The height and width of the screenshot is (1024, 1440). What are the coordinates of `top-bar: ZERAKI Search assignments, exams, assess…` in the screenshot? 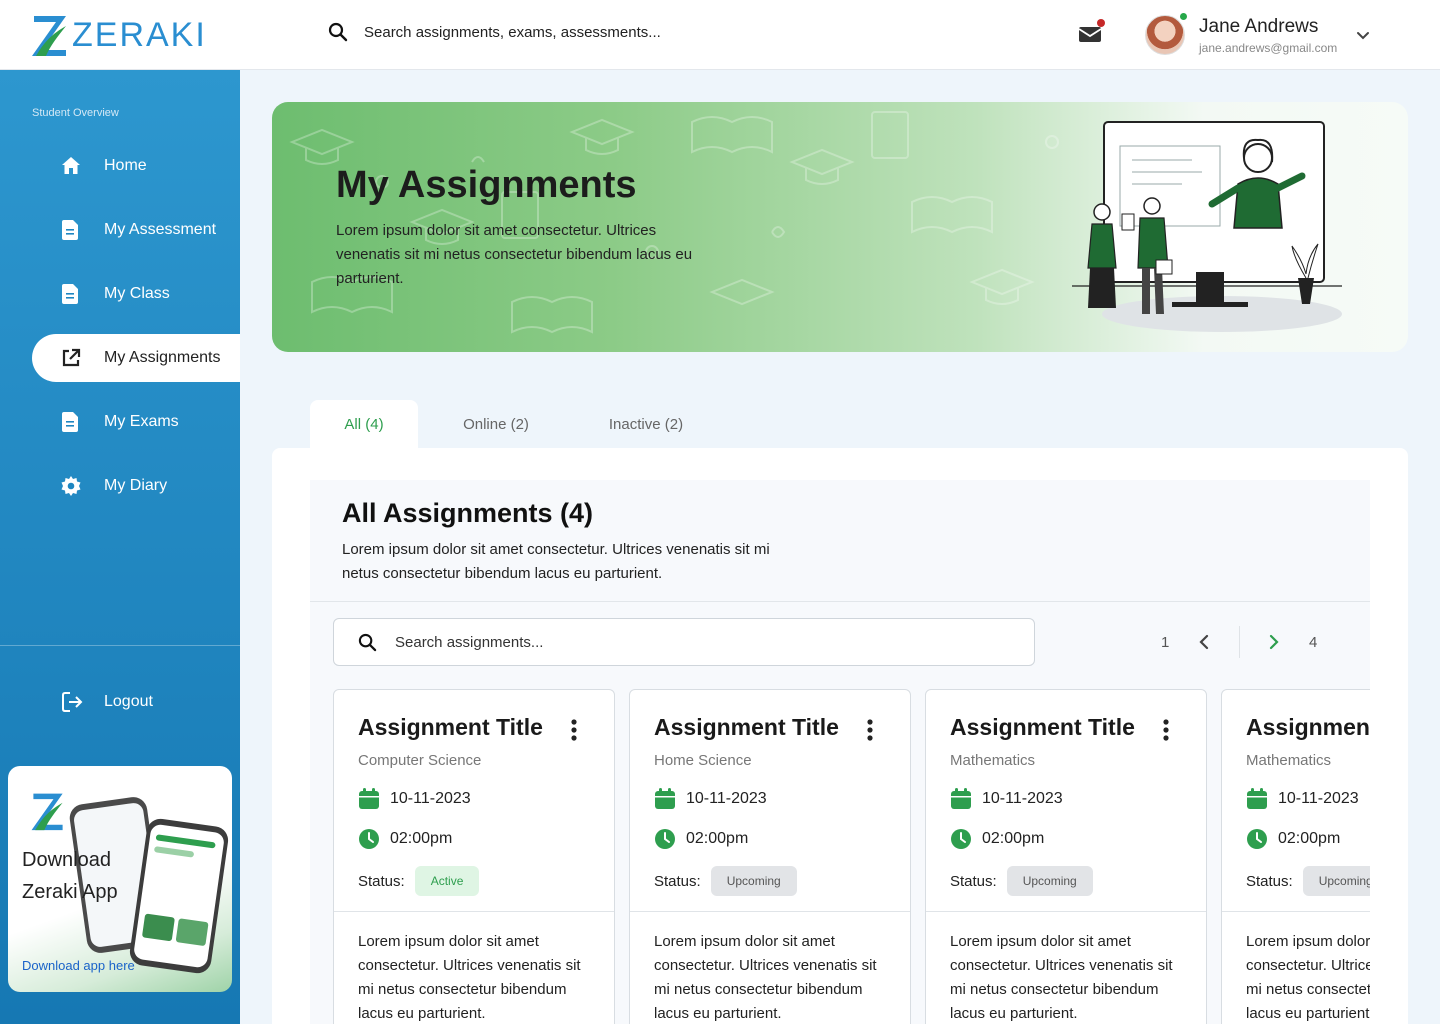 It's located at (720, 35).